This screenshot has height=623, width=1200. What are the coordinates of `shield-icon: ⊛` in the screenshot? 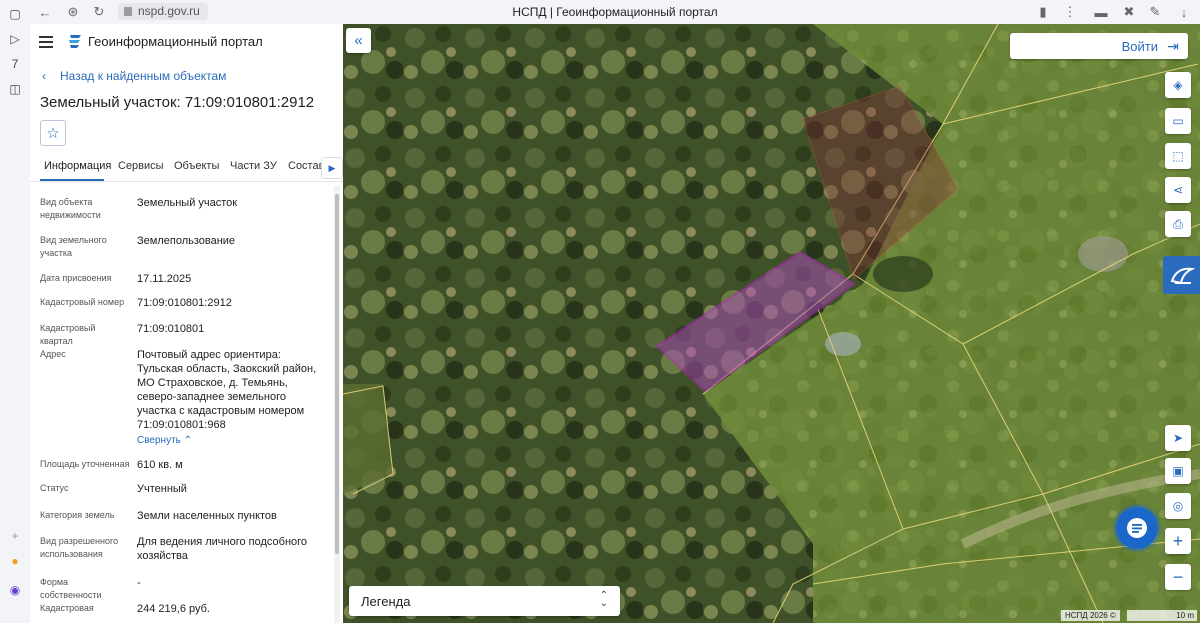 It's located at (73, 12).